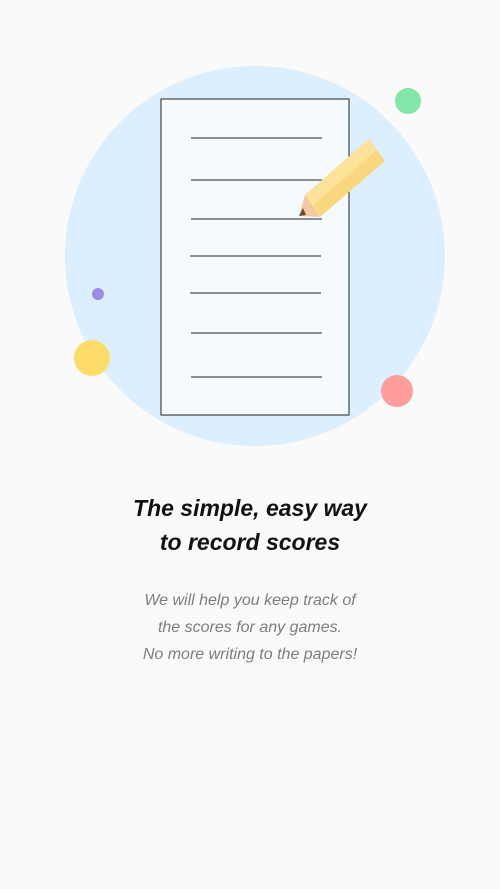 The height and width of the screenshot is (889, 500). I want to click on decor-dot-red, so click(397, 391).